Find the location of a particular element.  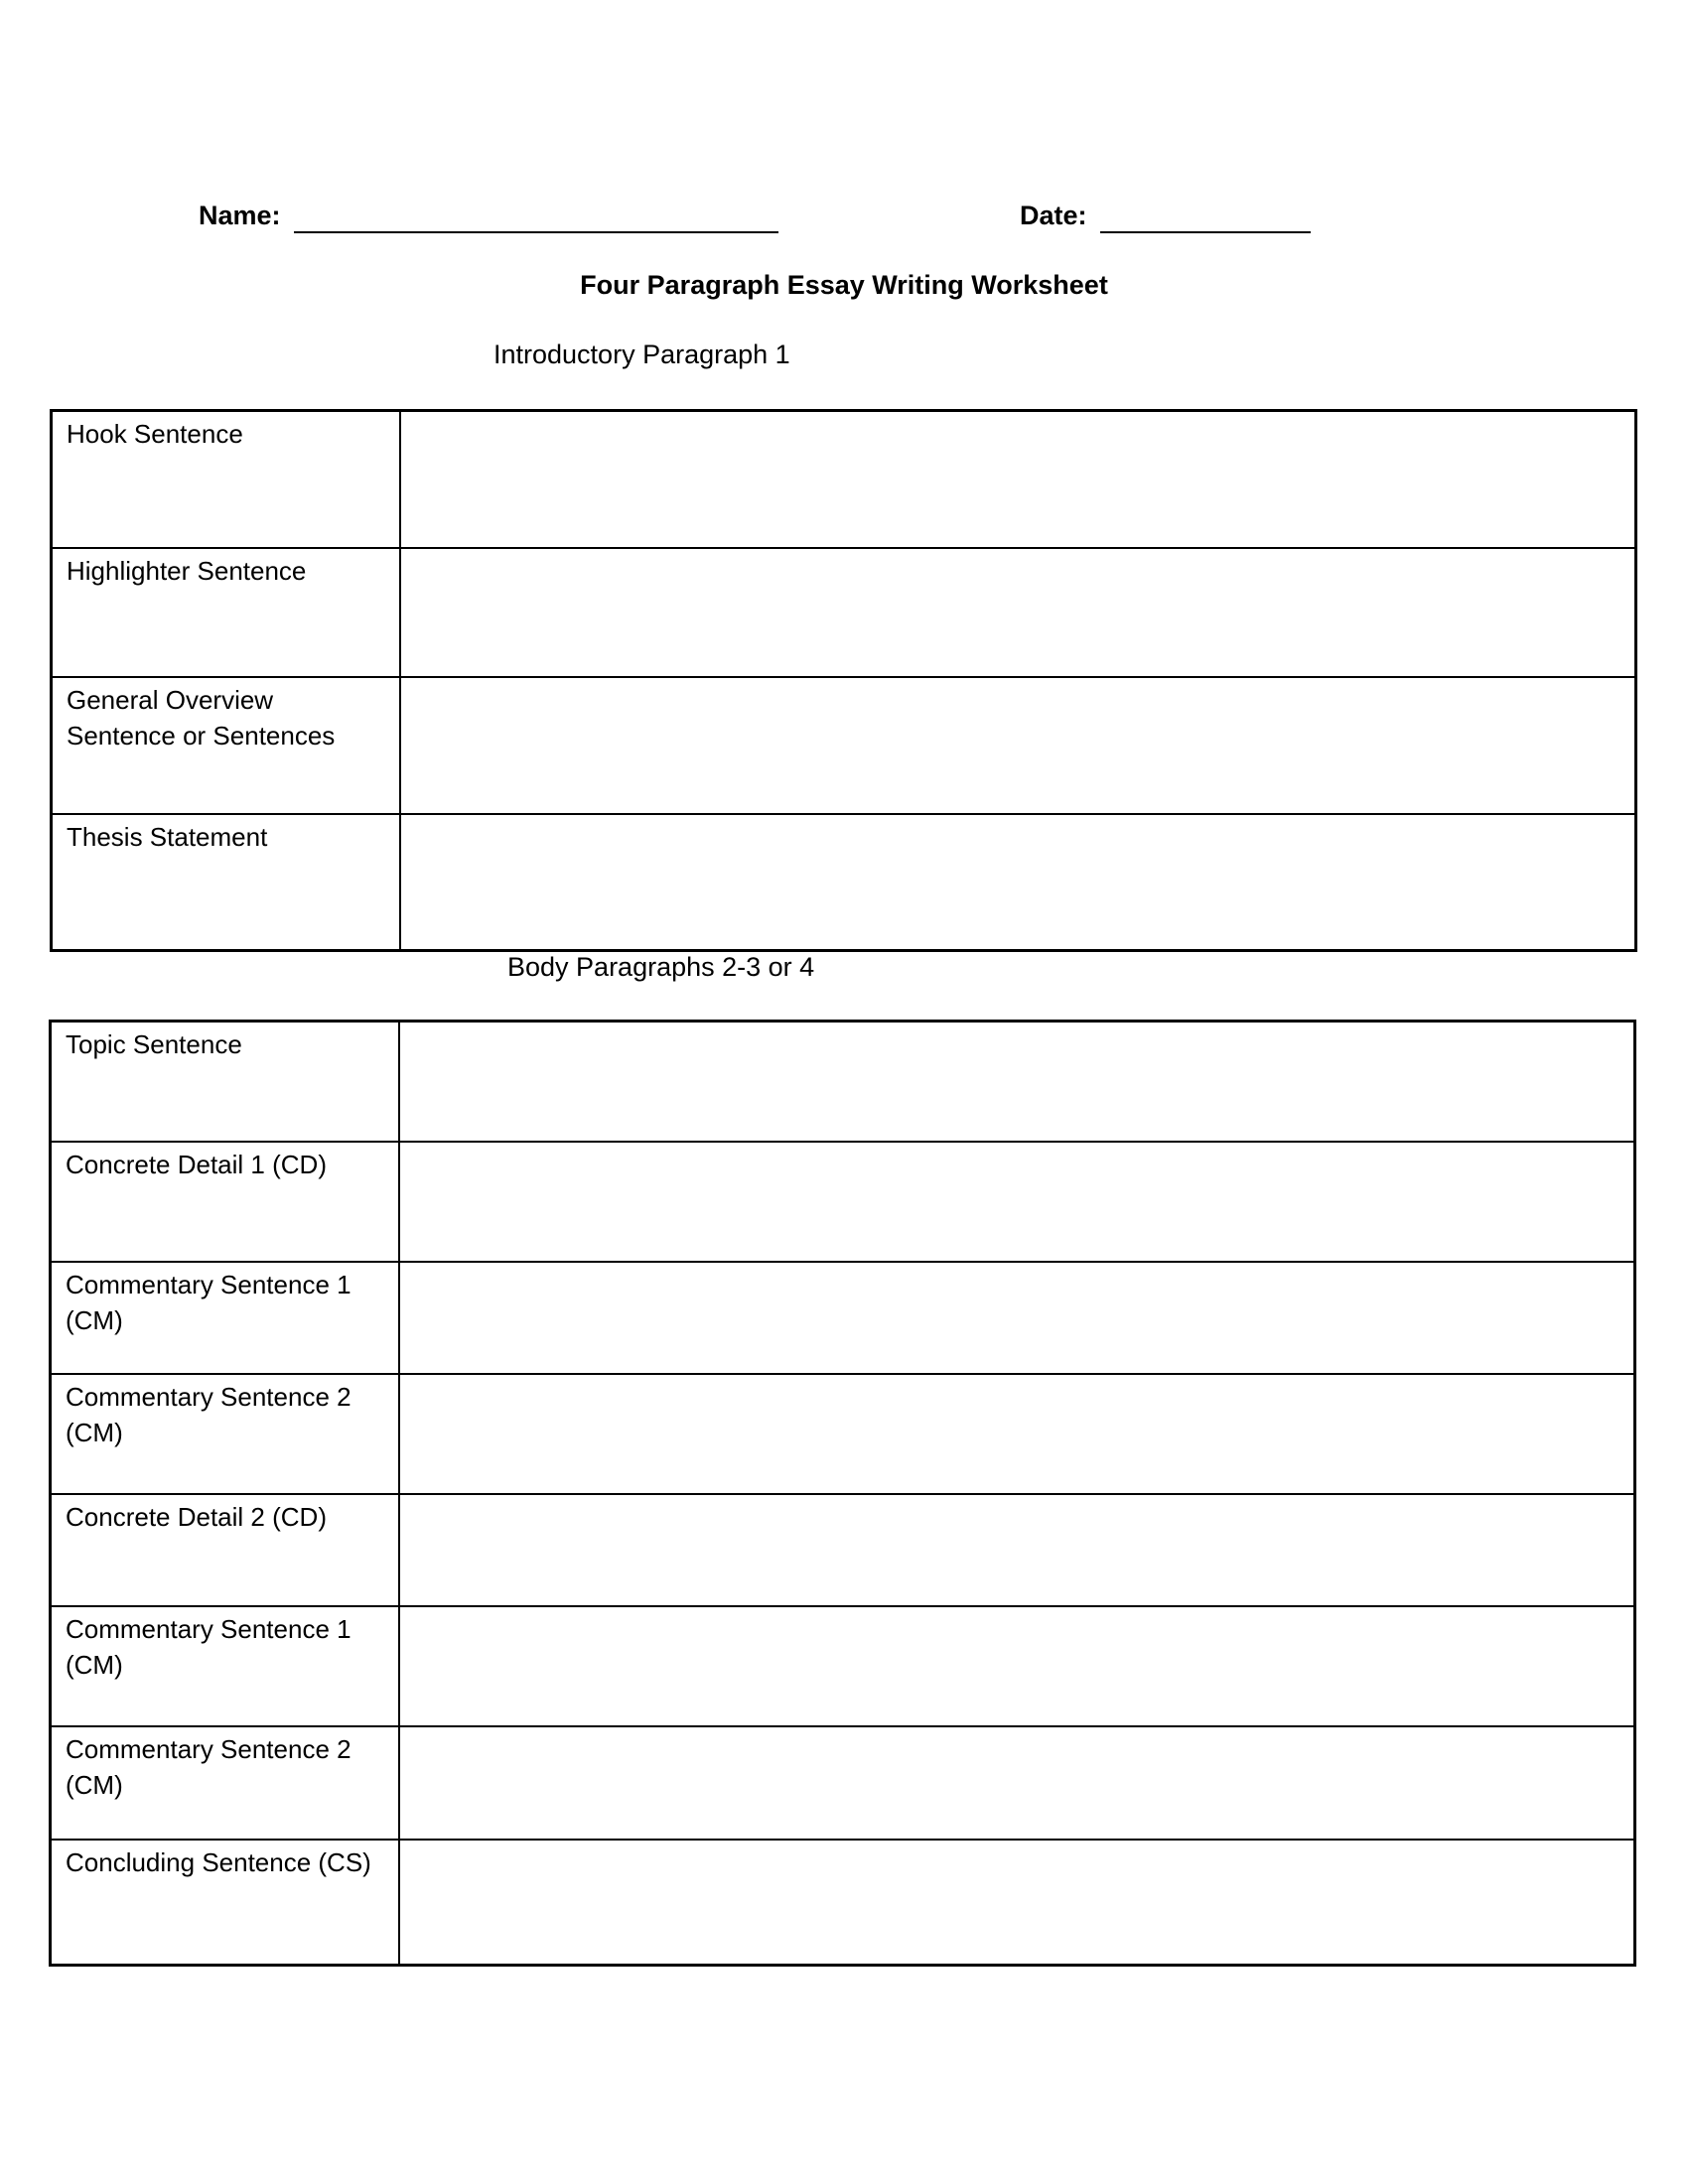

table-row: General Overview Sentence or Sentences is located at coordinates (843, 745).